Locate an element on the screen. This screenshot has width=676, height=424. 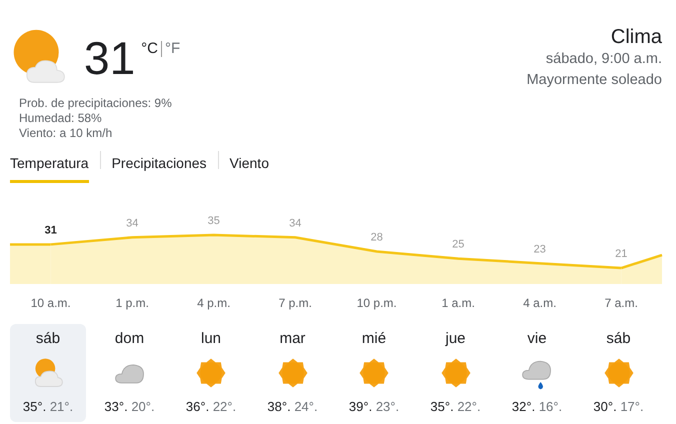
condition: Mayormente soleado is located at coordinates (594, 80).